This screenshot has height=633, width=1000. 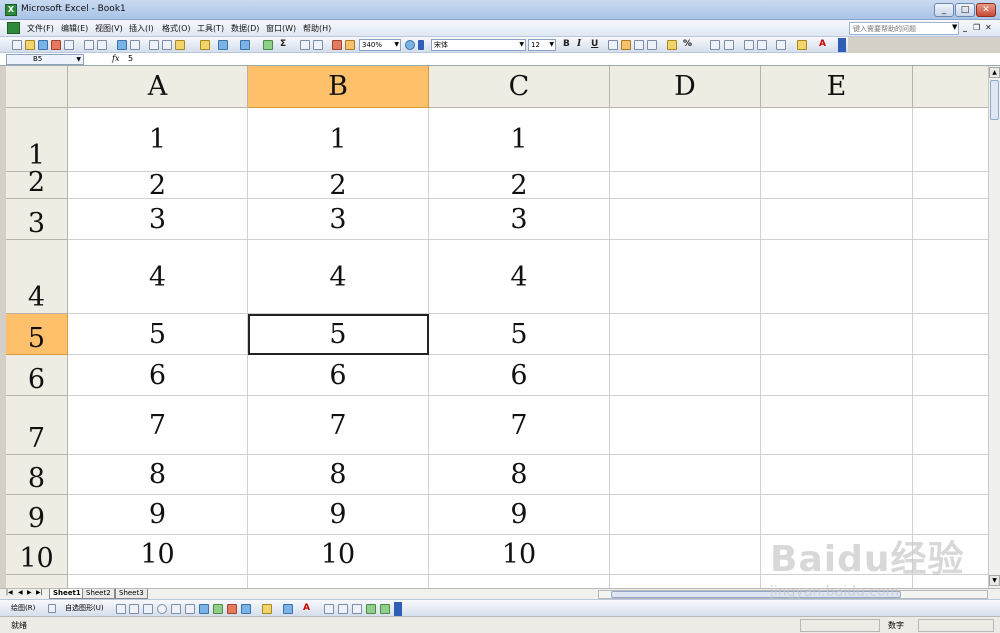 I want to click on vertical-textbox-icon, so click(x=190, y=609).